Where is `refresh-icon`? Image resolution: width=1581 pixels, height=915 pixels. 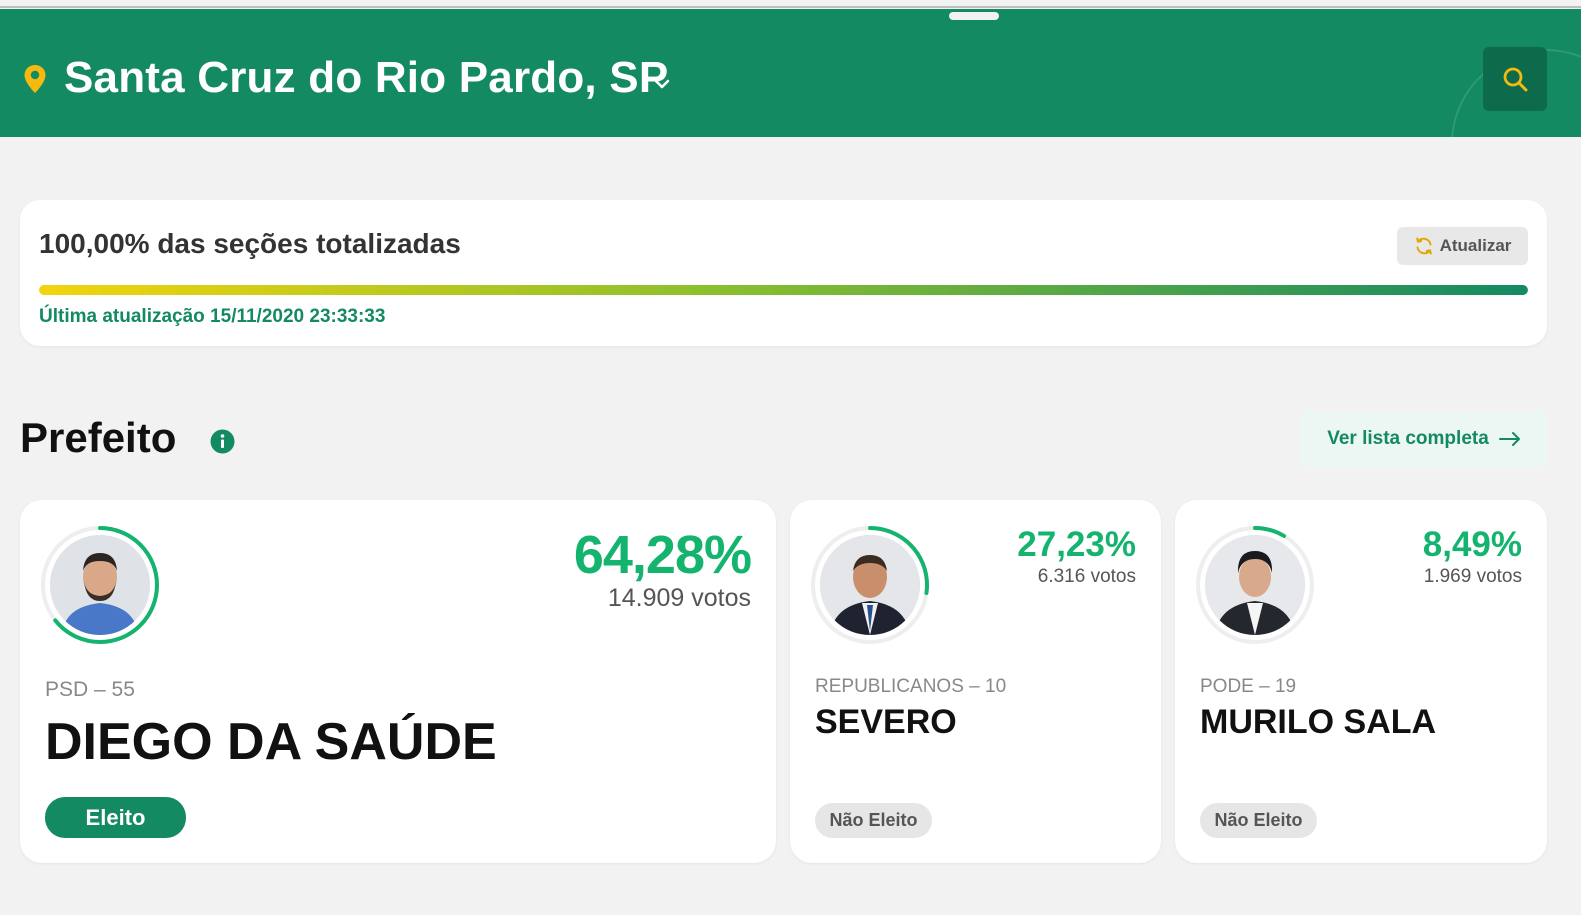 refresh-icon is located at coordinates (1423, 246).